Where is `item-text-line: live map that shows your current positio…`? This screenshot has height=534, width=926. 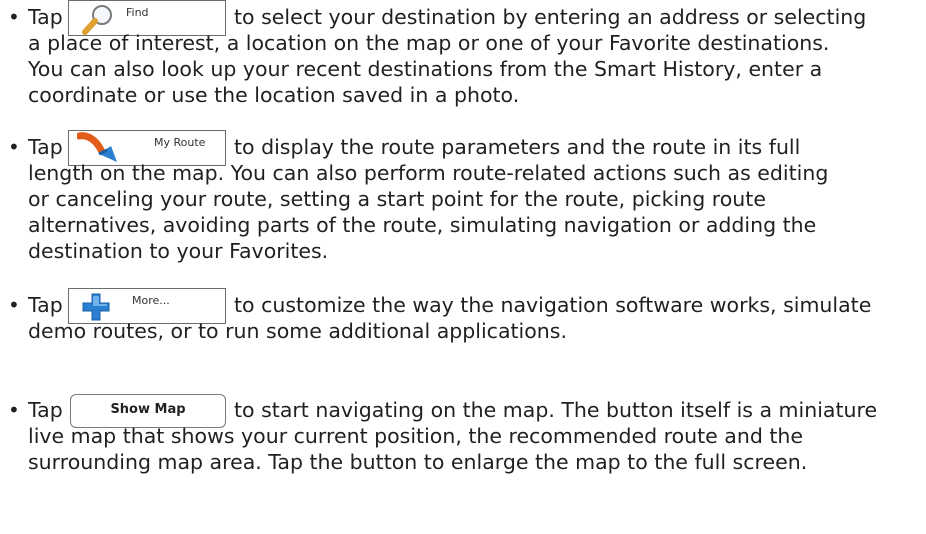 item-text-line: live map that shows your current positio… is located at coordinates (416, 436).